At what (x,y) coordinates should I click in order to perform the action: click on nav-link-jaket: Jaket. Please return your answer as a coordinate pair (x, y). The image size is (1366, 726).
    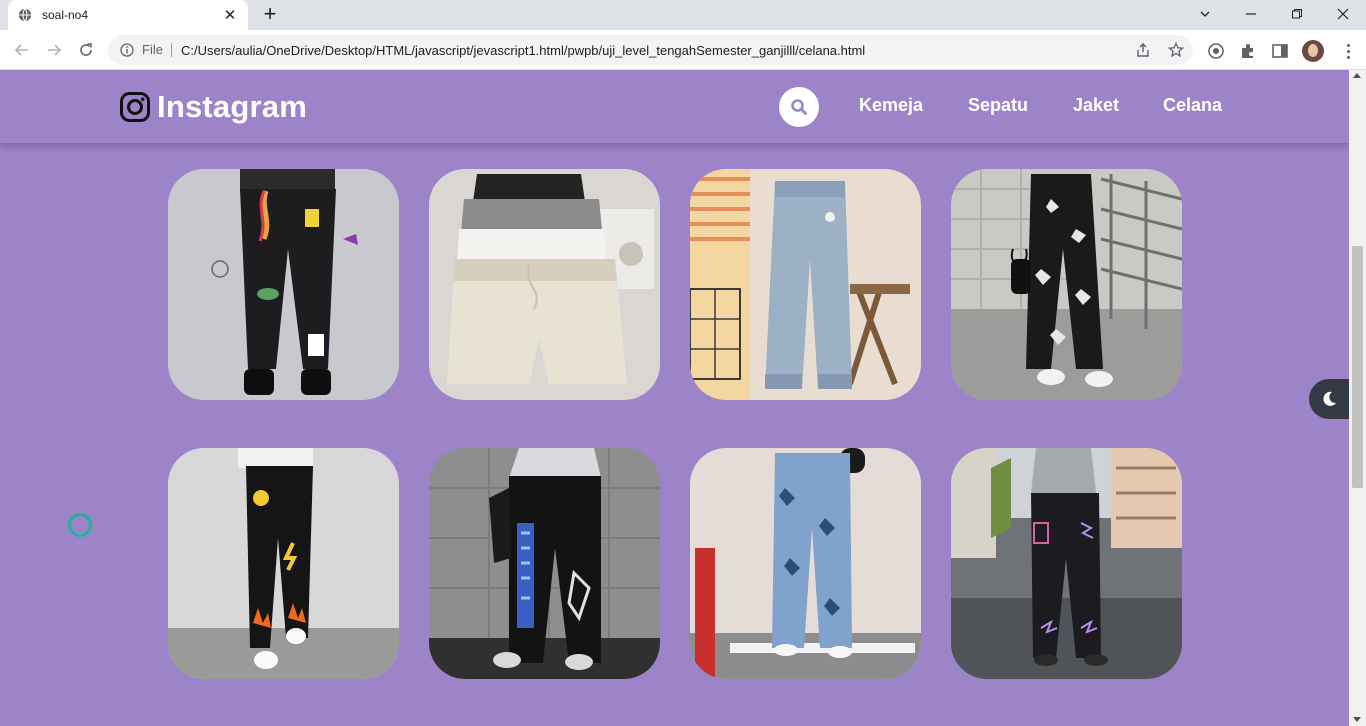
    Looking at the image, I should click on (1096, 105).